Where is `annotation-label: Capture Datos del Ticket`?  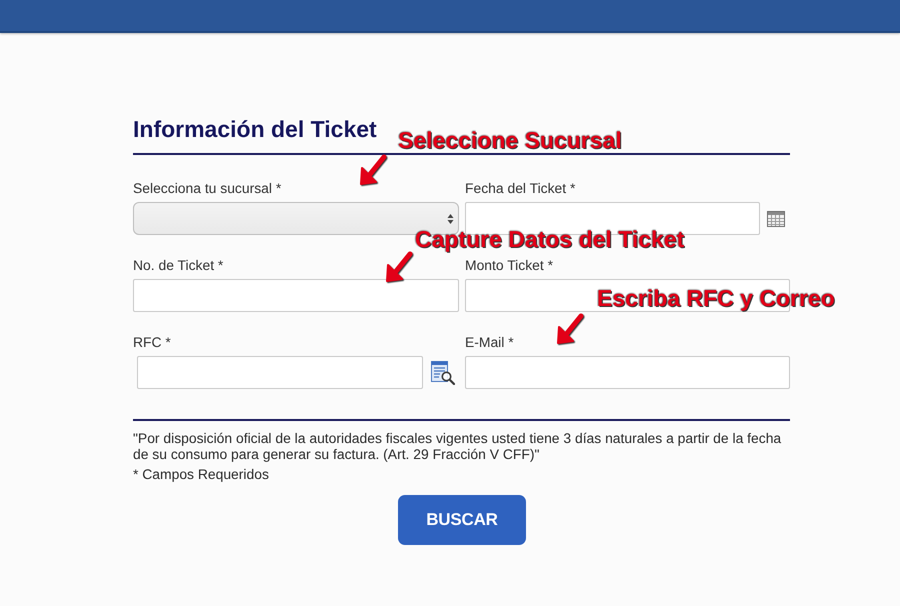 annotation-label: Capture Datos del Ticket is located at coordinates (549, 239).